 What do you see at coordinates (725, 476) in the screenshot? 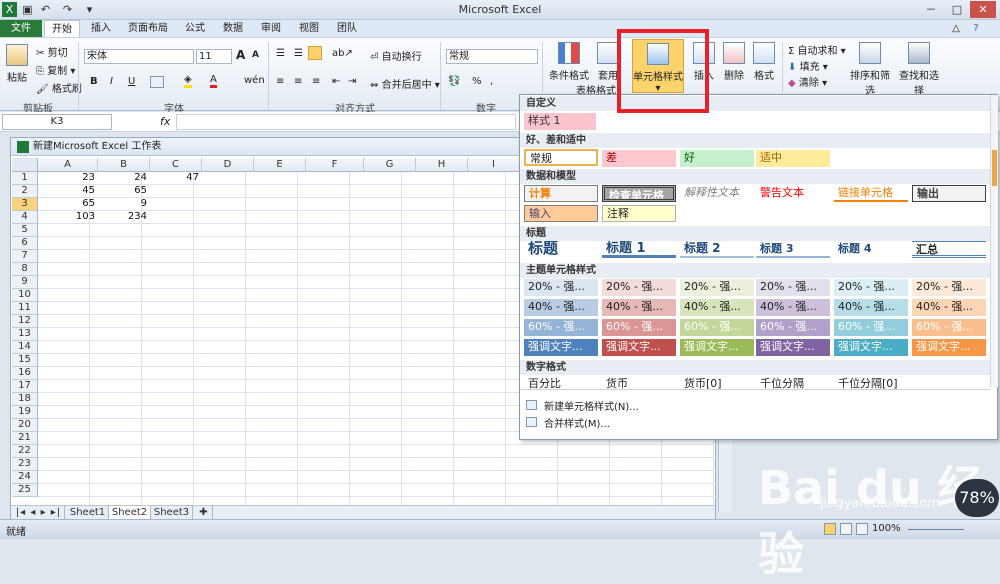
I see `vertical-scrollbar` at bounding box center [725, 476].